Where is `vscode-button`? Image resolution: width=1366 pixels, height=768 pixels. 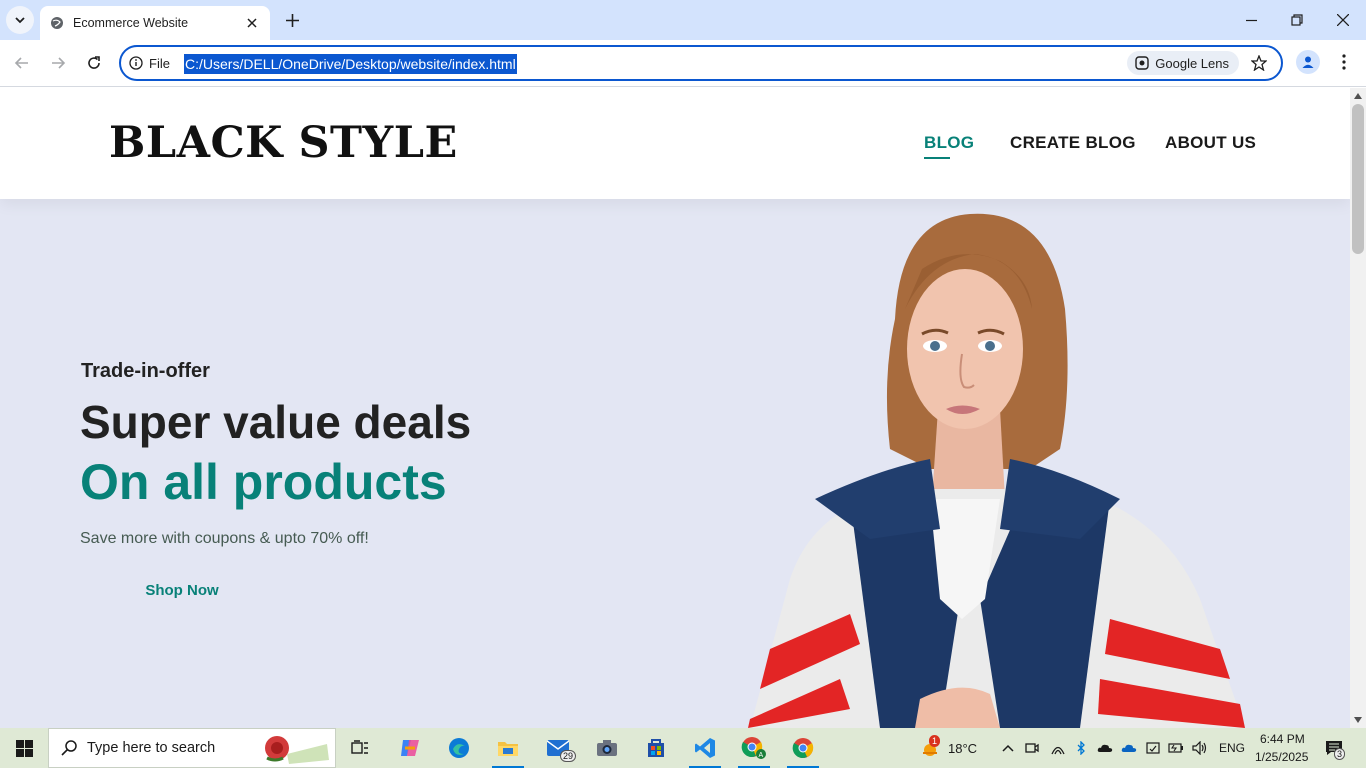
vscode-button is located at coordinates (705, 750).